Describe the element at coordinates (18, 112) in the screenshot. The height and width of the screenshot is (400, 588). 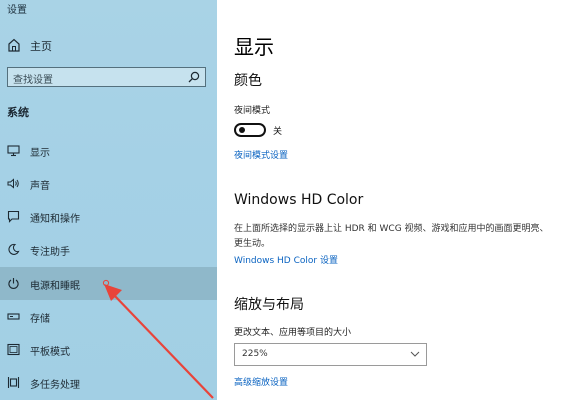
I see `section-heading: 系统` at that location.